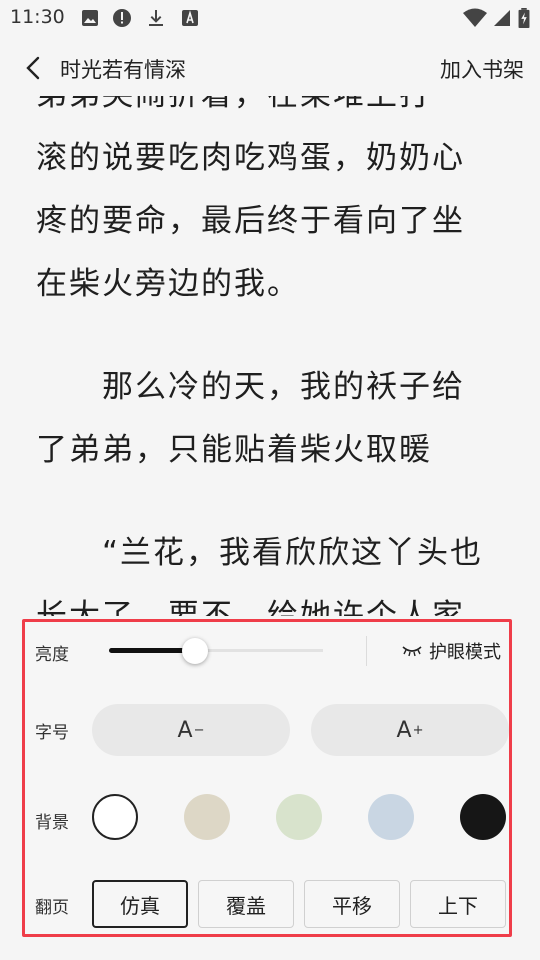  Describe the element at coordinates (52, 908) in the screenshot. I see `page-turn-label: 翻页` at that location.